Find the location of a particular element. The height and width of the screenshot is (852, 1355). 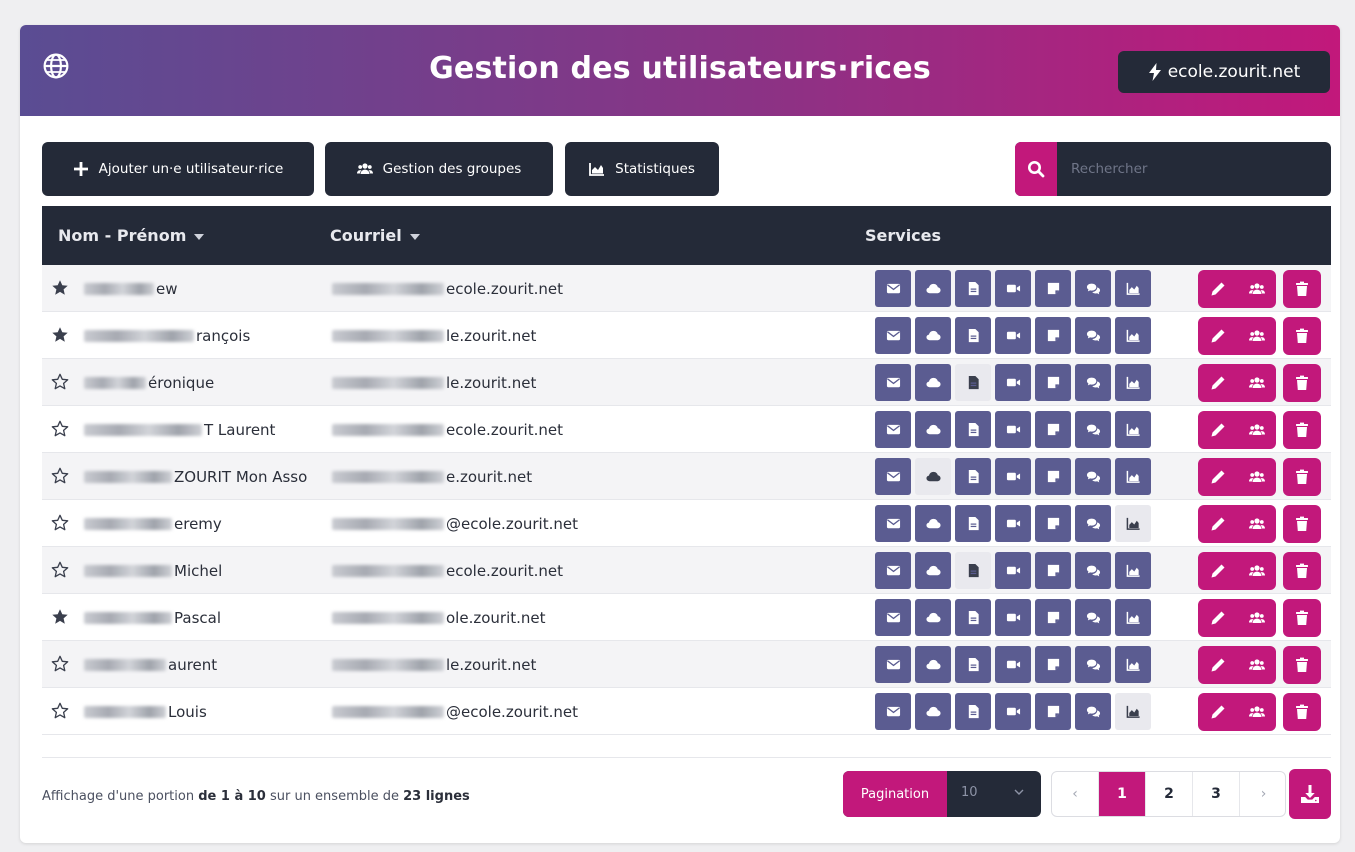

download-button is located at coordinates (1310, 794).